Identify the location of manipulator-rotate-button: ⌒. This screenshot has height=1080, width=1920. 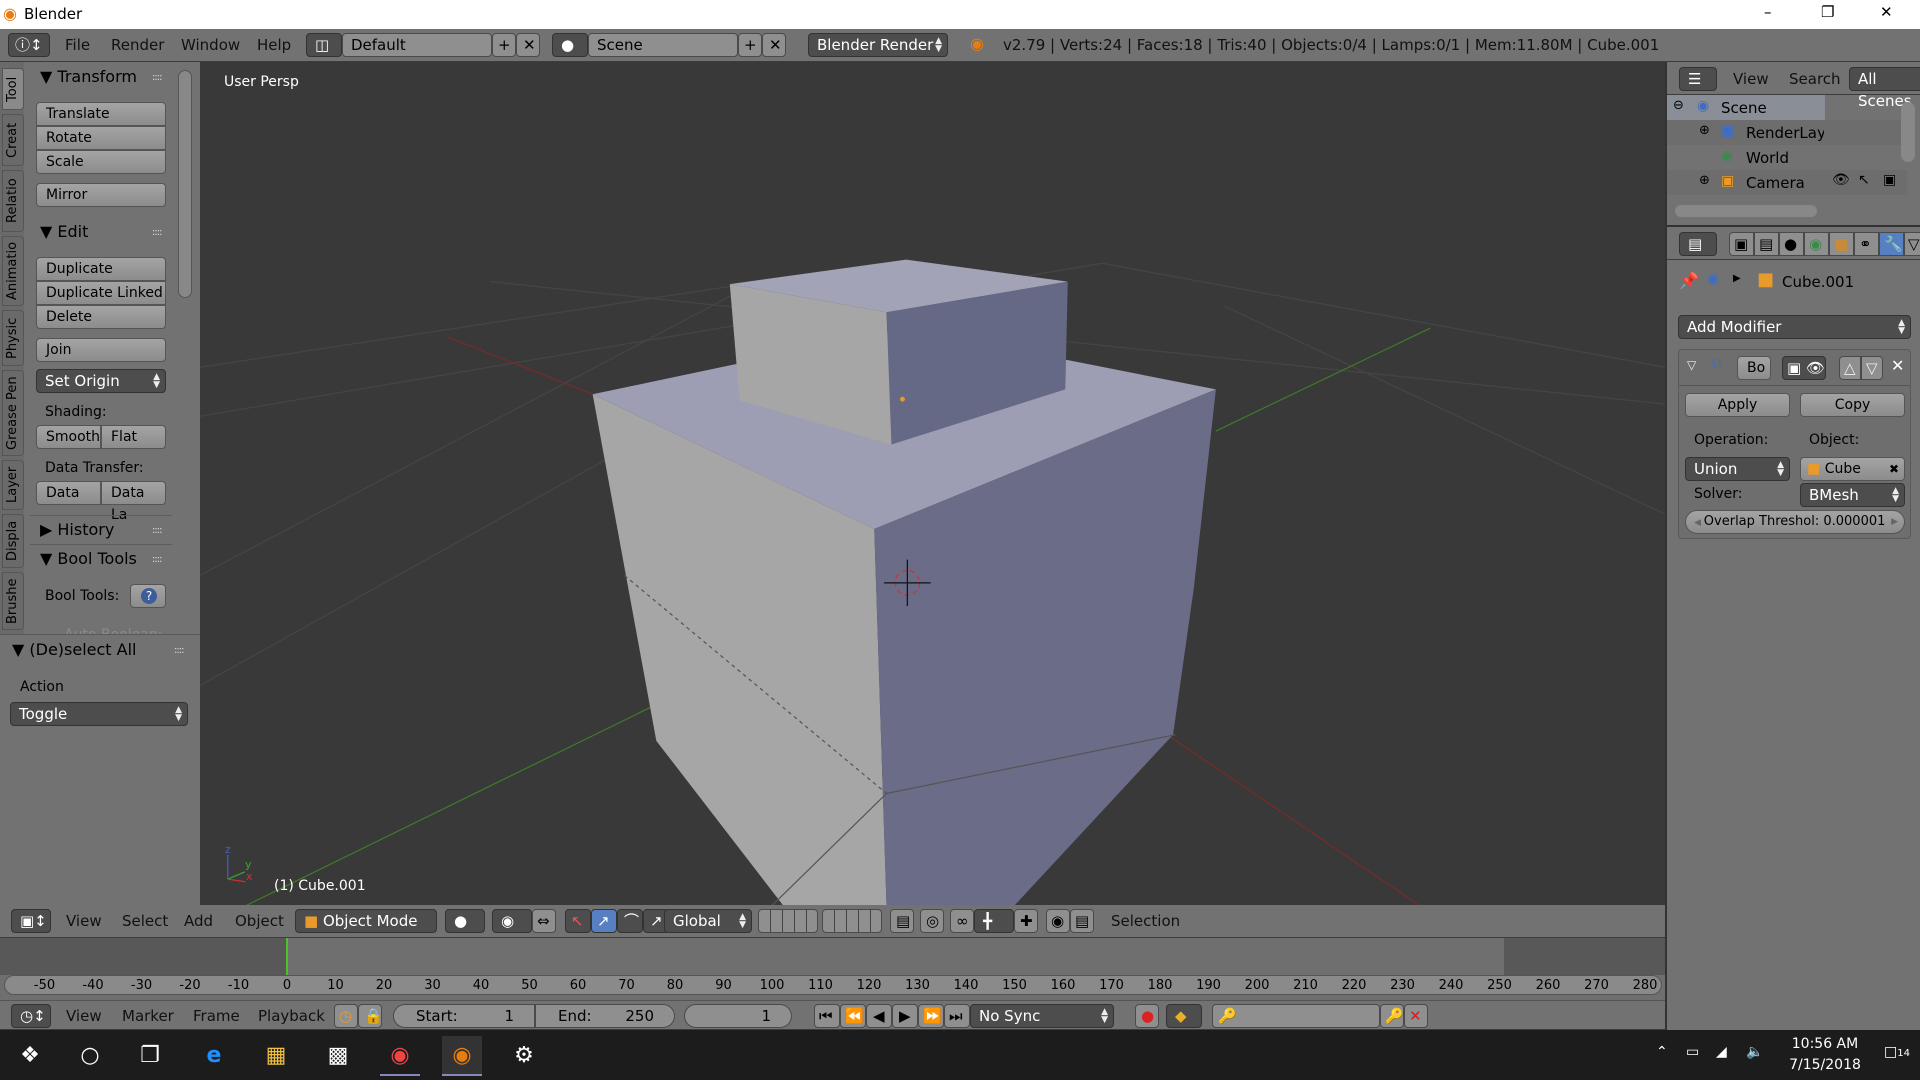
(630, 921).